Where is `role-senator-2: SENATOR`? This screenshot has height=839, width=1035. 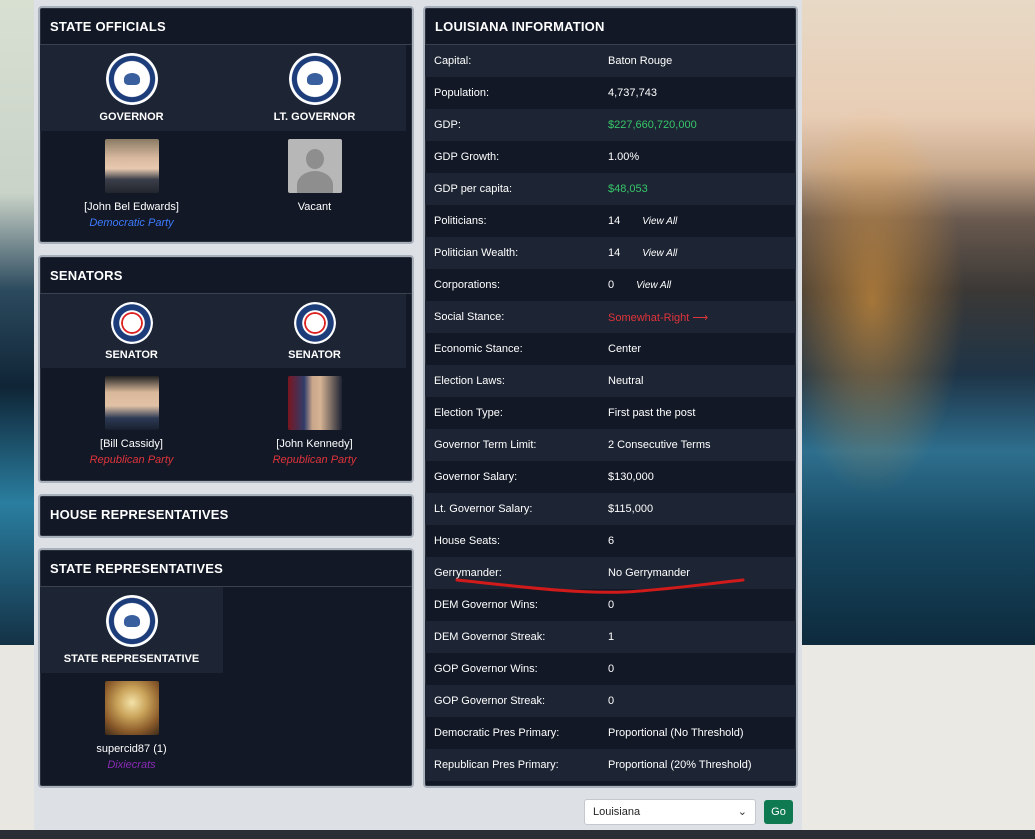 role-senator-2: SENATOR is located at coordinates (314, 354).